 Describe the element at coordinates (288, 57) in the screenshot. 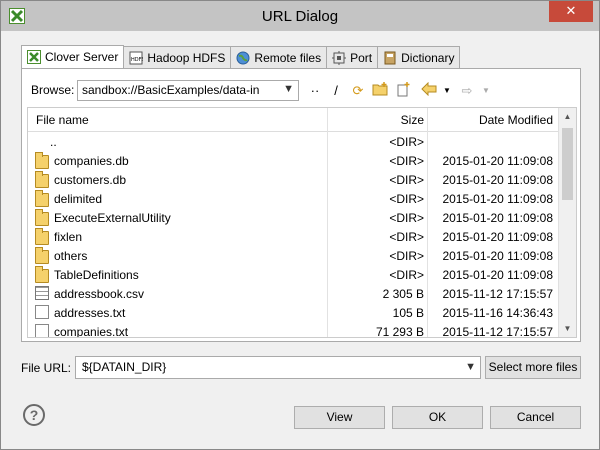

I see `tab-label: Remote files` at that location.